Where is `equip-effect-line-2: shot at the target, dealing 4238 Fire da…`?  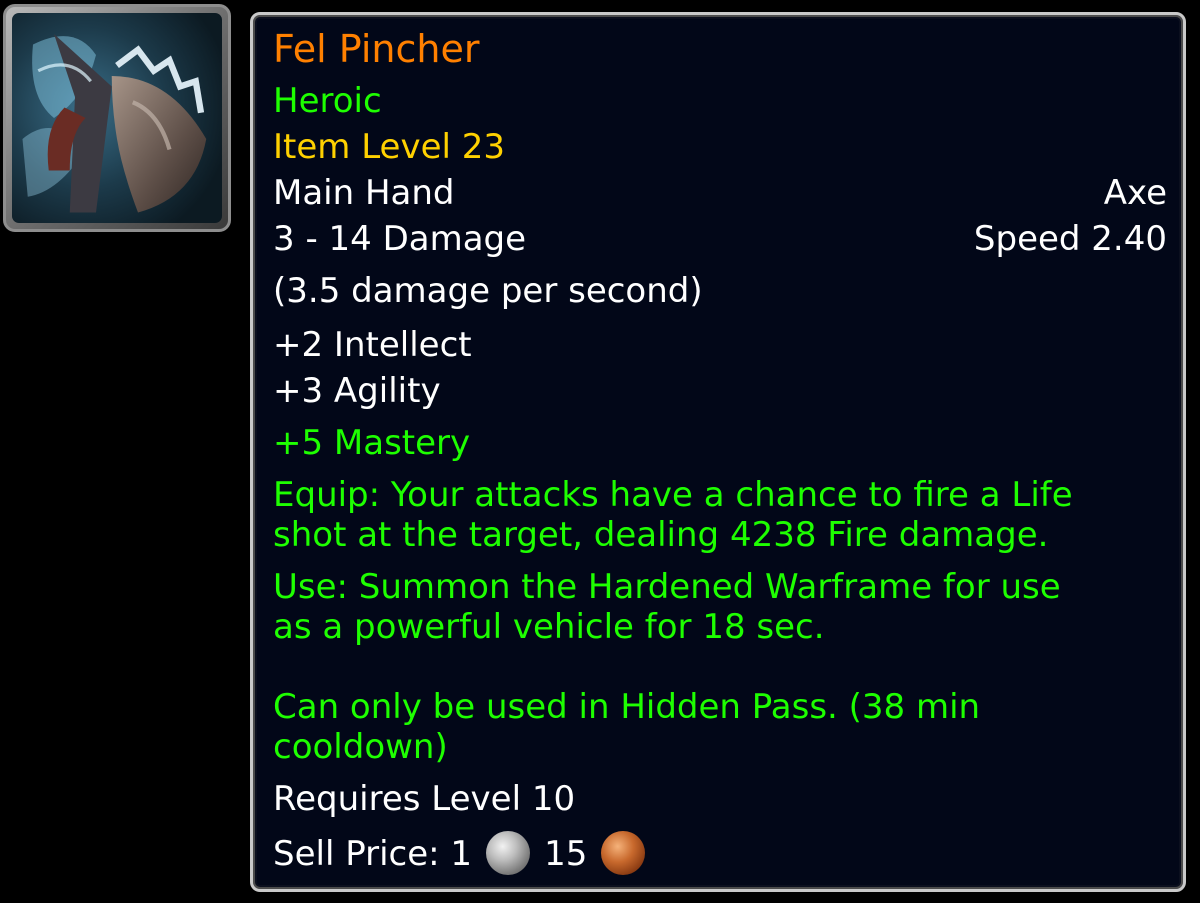
equip-effect-line-2: shot at the target, dealing 4238 Fire da… is located at coordinates (661, 535).